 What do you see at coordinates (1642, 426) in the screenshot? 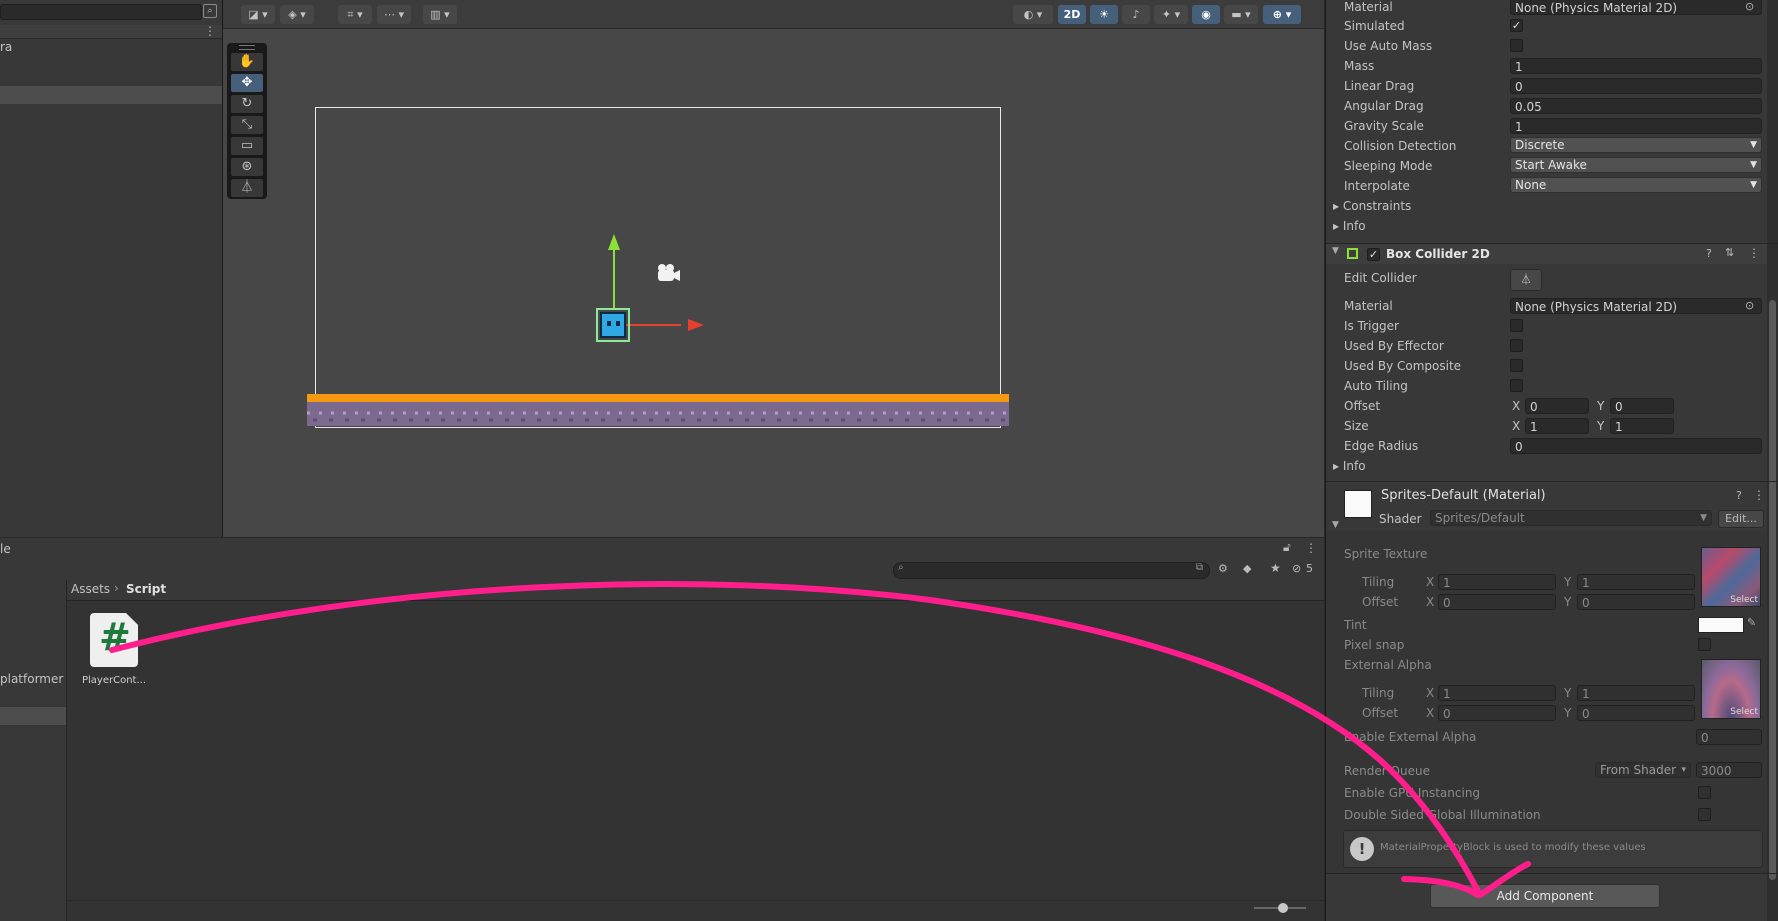
I see `size-y-field: 1` at bounding box center [1642, 426].